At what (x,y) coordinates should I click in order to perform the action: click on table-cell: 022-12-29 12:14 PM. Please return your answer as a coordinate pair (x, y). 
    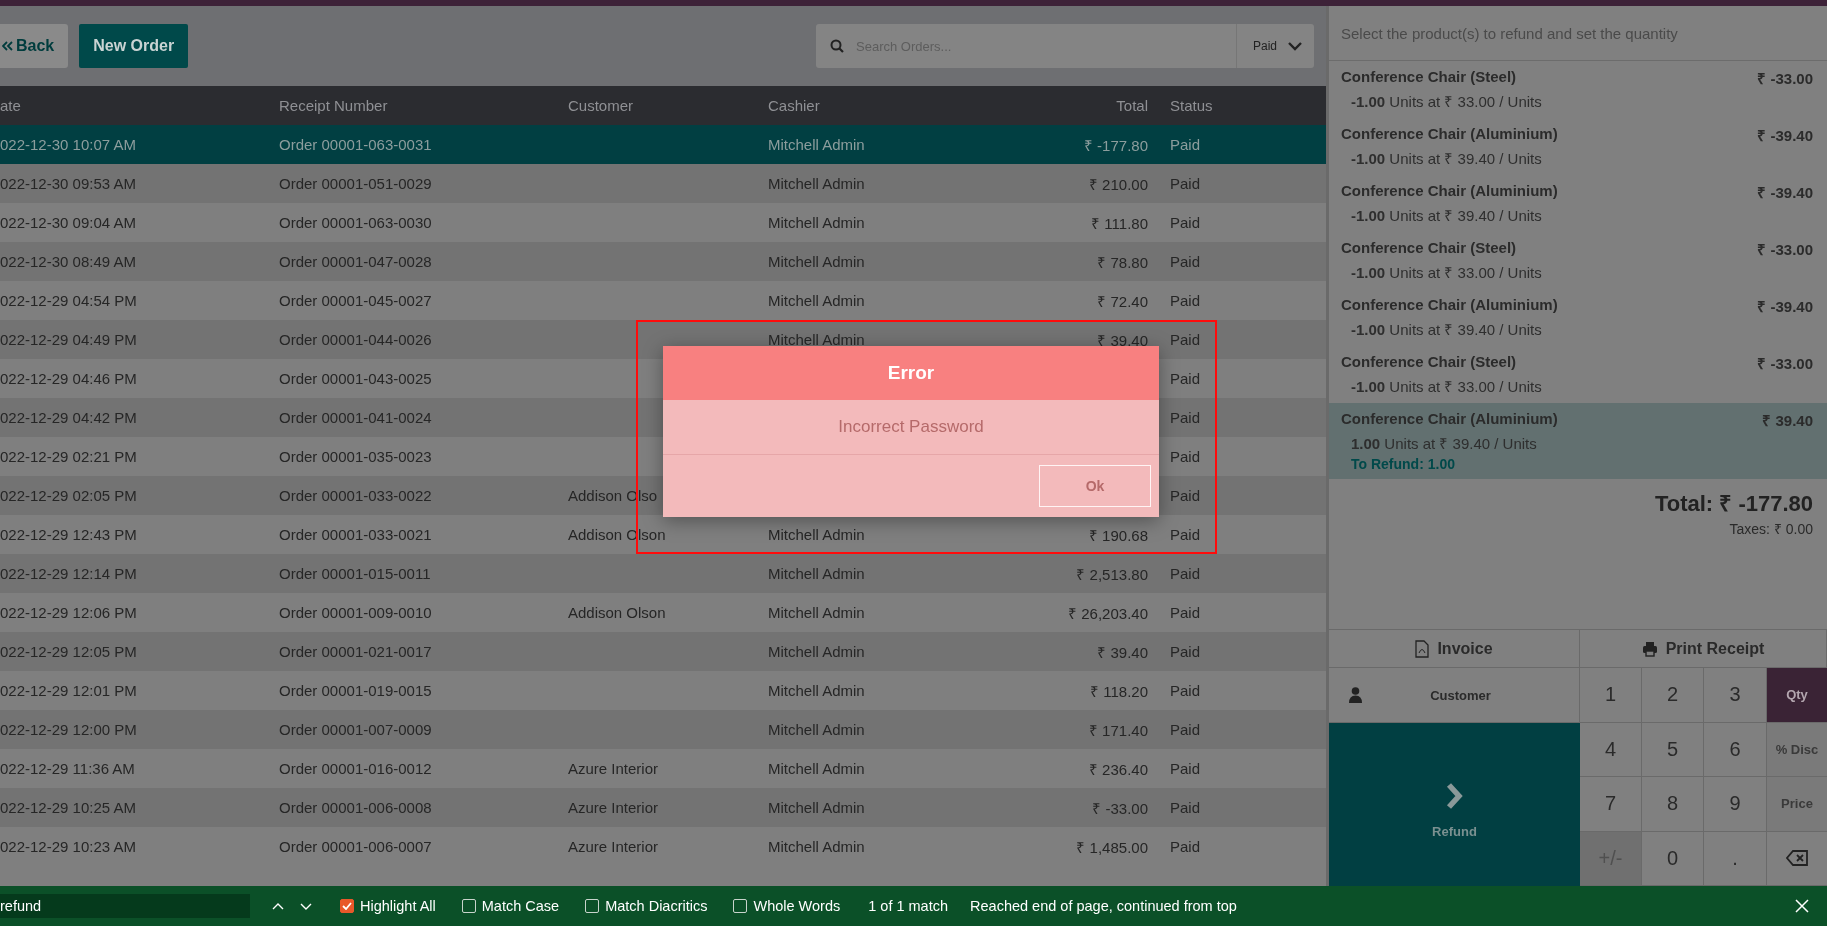
    Looking at the image, I should click on (68, 573).